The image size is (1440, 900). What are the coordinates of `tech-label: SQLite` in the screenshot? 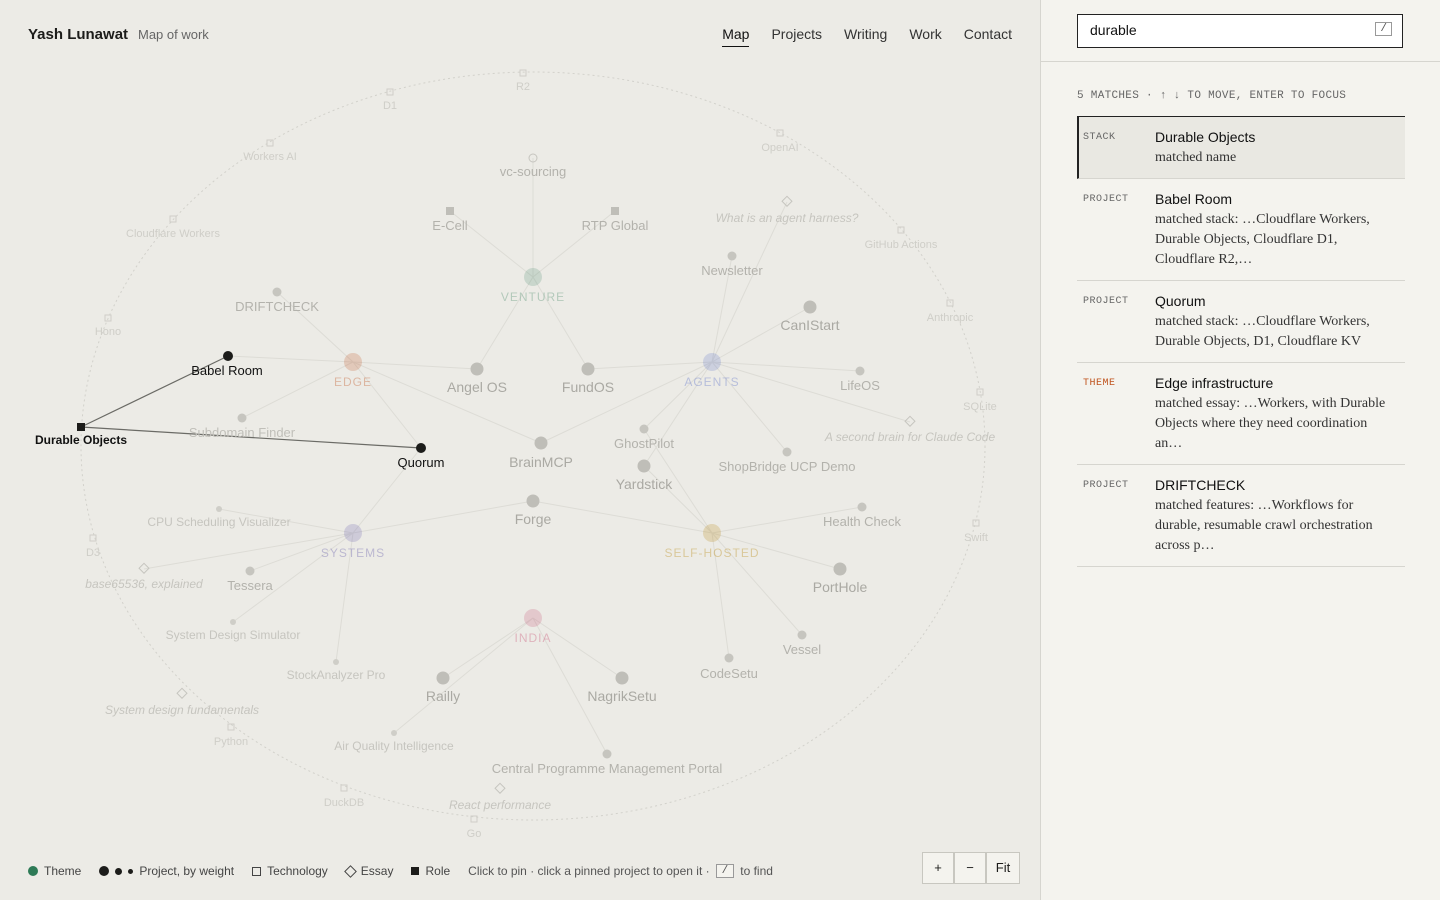 It's located at (980, 407).